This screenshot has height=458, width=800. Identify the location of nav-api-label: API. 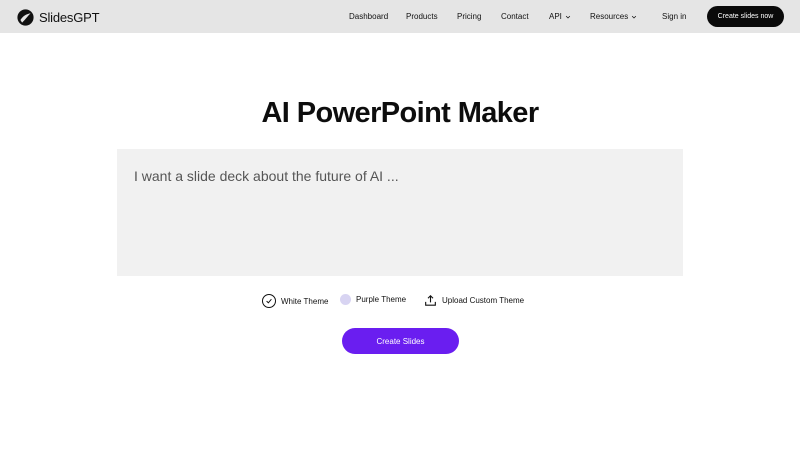
(555, 16).